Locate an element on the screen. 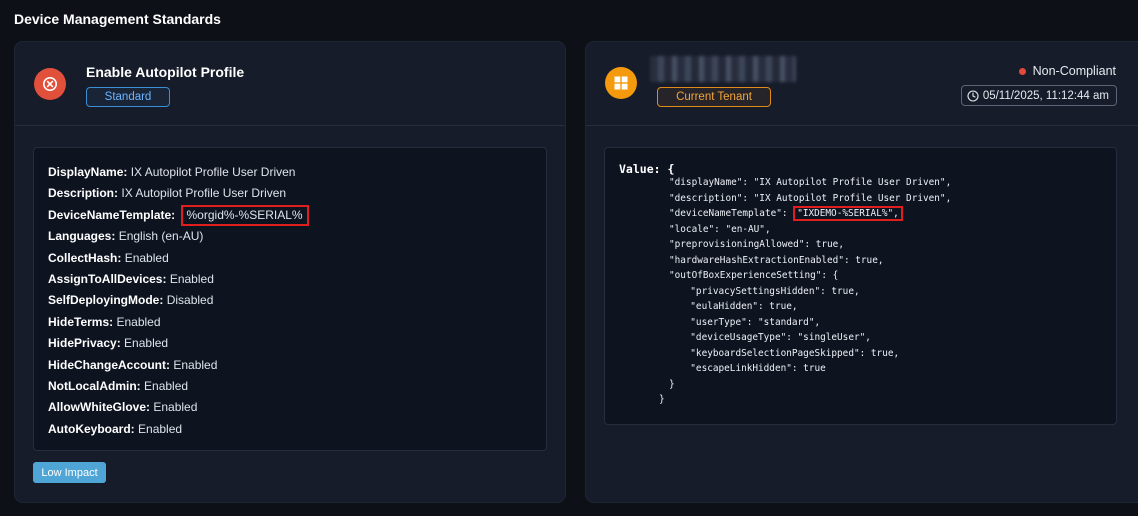  code-text: "privacySettingsHidden": true, is located at coordinates (769, 291).